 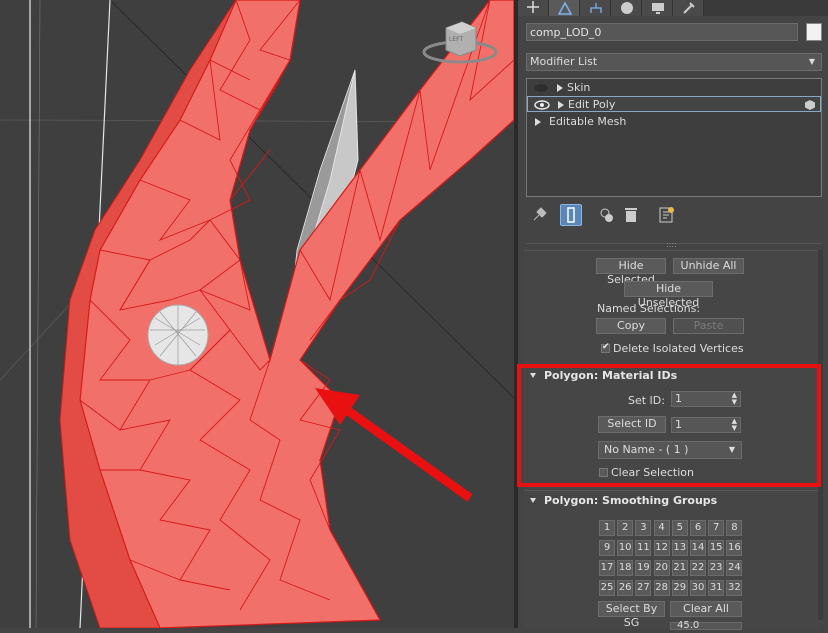 What do you see at coordinates (679, 568) in the screenshot?
I see `smoothing-group-button: 21` at bounding box center [679, 568].